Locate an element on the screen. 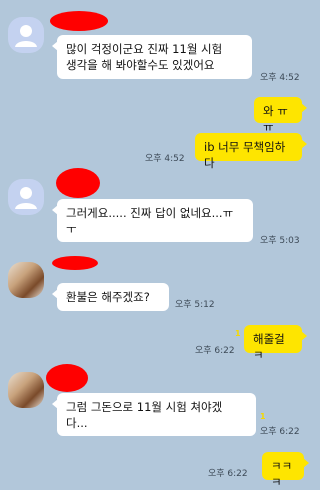 This screenshot has height=490, width=320. message-time: 오후 5:03 is located at coordinates (280, 241).